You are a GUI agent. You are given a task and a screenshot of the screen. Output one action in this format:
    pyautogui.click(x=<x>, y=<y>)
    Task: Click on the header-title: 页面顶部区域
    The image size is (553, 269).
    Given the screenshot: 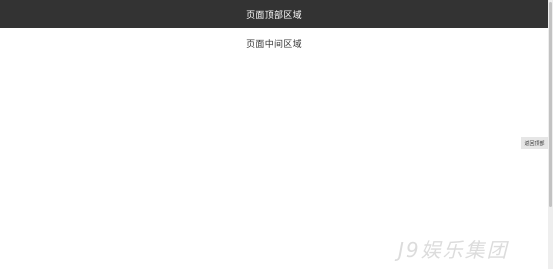 What is the action you would take?
    pyautogui.click(x=274, y=15)
    